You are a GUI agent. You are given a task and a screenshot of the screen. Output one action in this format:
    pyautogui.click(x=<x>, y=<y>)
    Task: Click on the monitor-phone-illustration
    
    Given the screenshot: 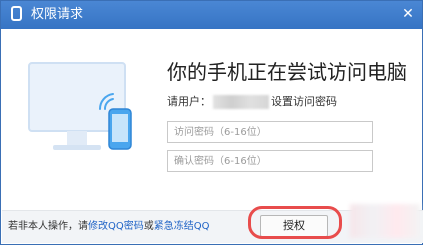 What is the action you would take?
    pyautogui.click(x=80, y=106)
    